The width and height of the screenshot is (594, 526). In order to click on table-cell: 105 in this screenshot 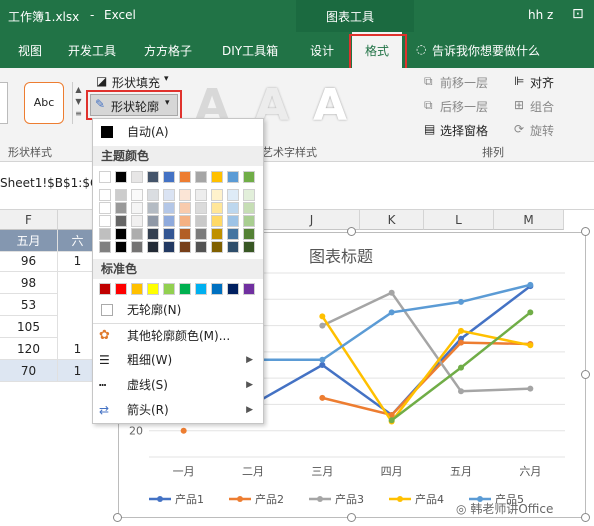, I will do `click(29, 327)`.